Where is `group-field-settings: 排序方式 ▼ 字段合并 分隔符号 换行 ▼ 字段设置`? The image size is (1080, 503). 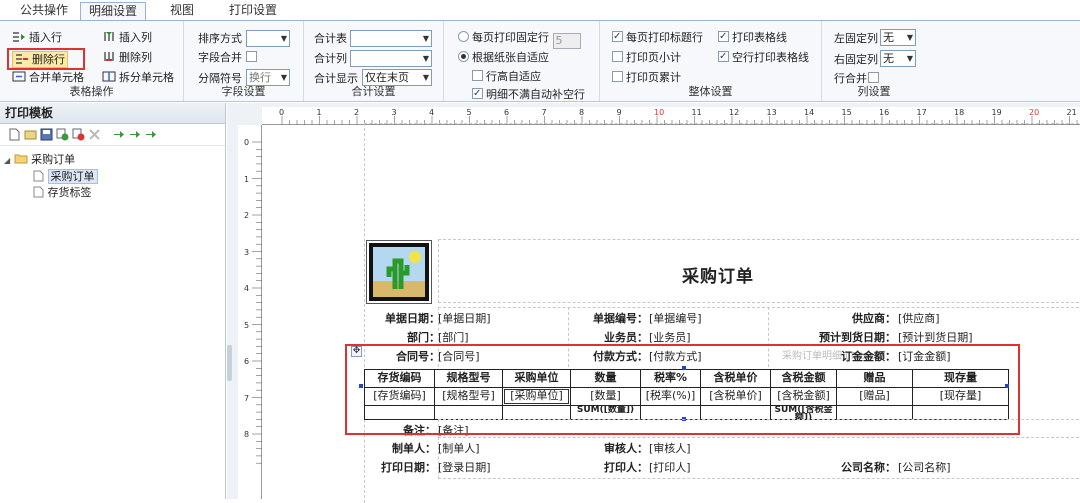 group-field-settings: 排序方式 ▼ 字段合并 分隔符号 换行 ▼ 字段设置 is located at coordinates (244, 61).